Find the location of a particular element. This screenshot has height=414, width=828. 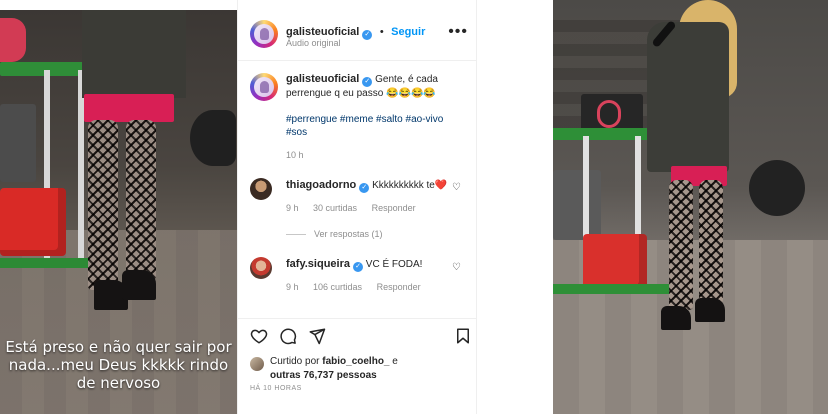

follow-button: Seguir is located at coordinates (408, 32).